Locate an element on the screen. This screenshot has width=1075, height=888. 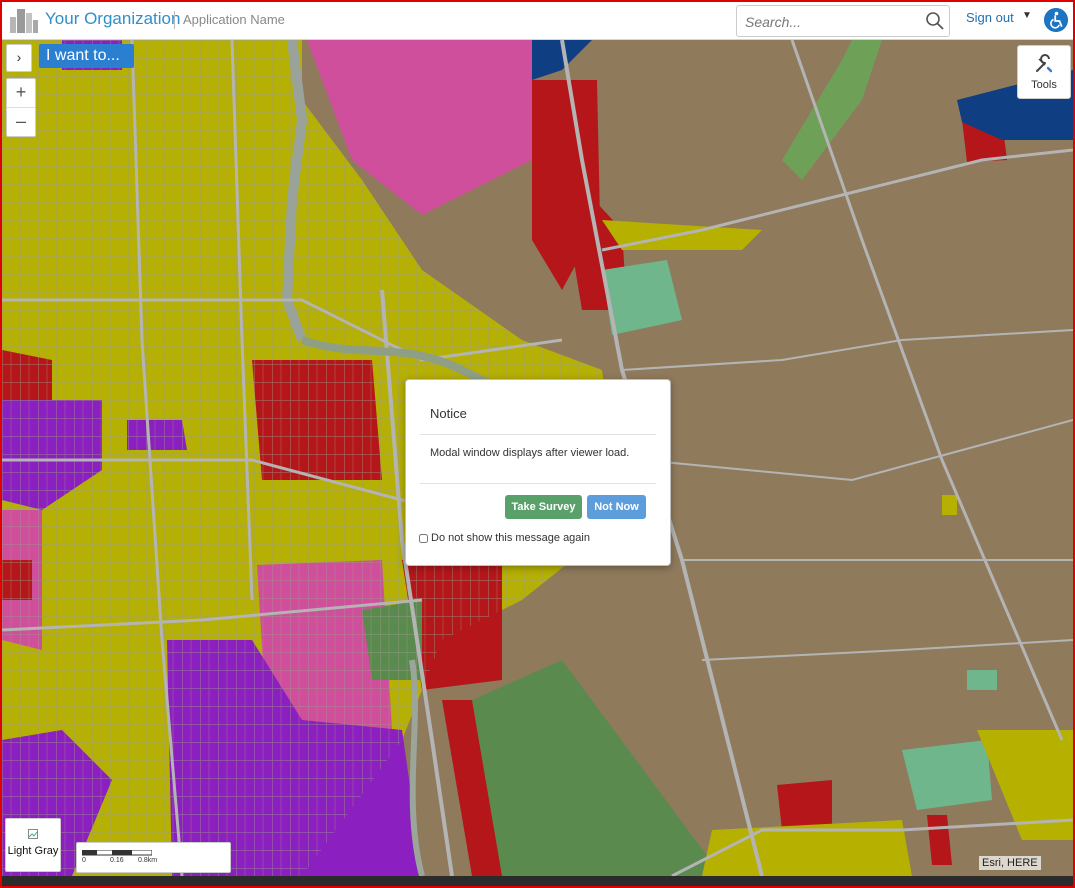
tools-button: Tools is located at coordinates (1044, 72).